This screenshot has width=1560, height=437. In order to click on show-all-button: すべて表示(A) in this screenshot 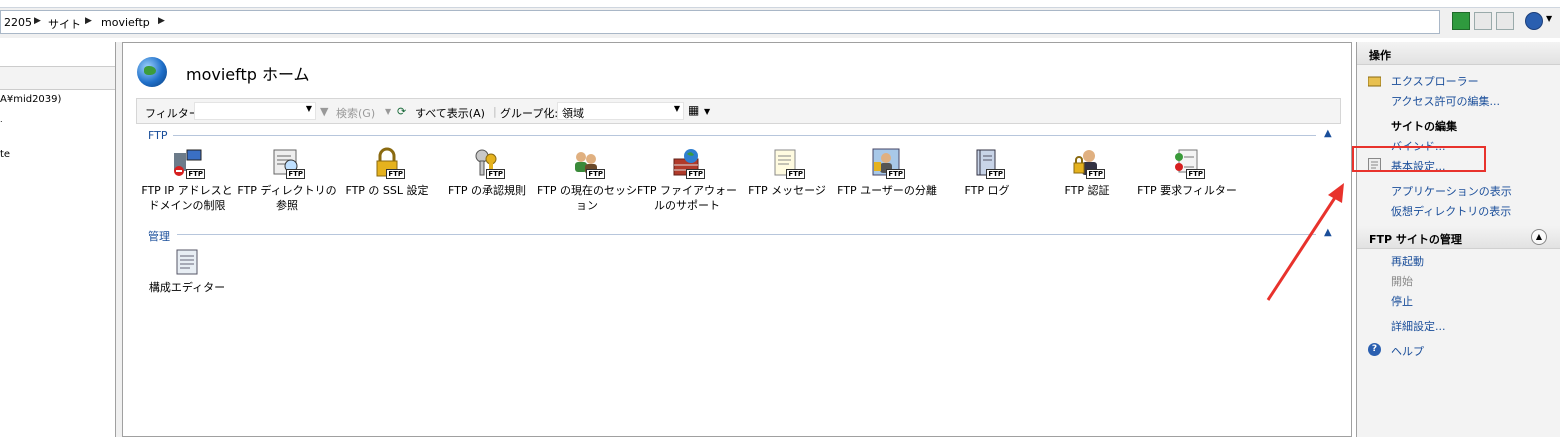, I will do `click(450, 113)`.